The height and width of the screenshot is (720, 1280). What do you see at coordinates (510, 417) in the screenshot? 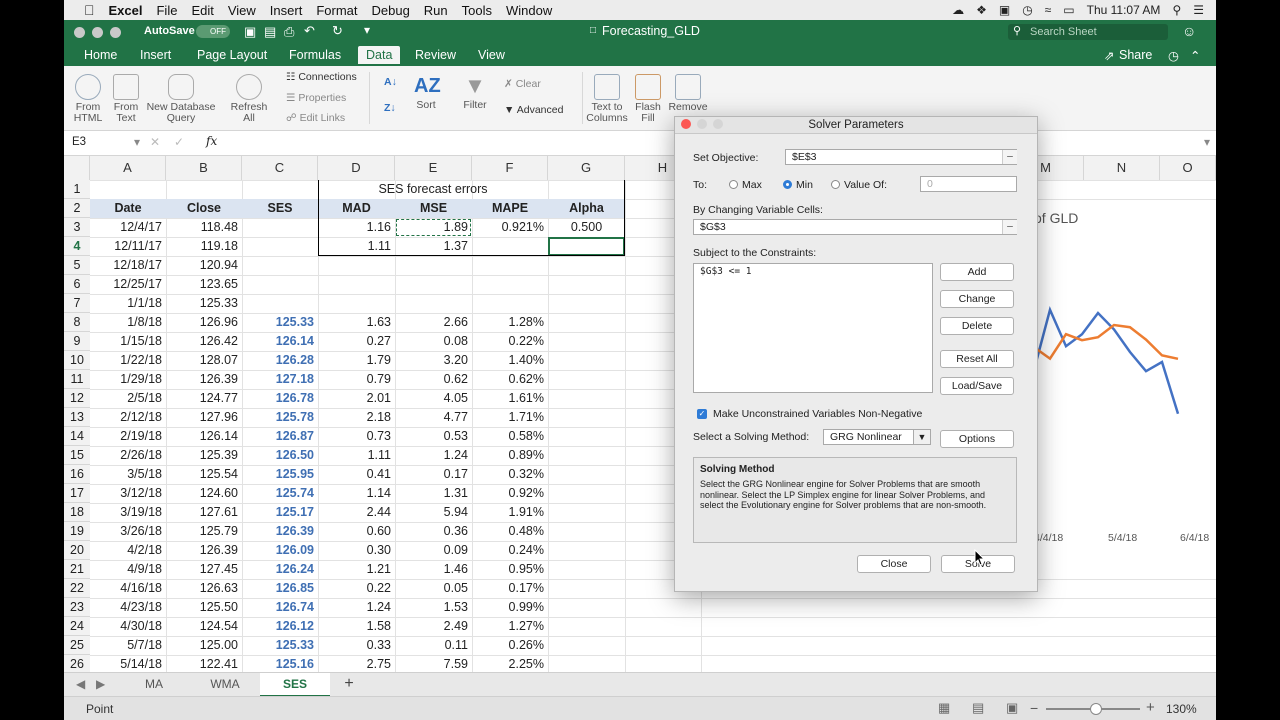
I see `cell-mape: 1.71%` at bounding box center [510, 417].